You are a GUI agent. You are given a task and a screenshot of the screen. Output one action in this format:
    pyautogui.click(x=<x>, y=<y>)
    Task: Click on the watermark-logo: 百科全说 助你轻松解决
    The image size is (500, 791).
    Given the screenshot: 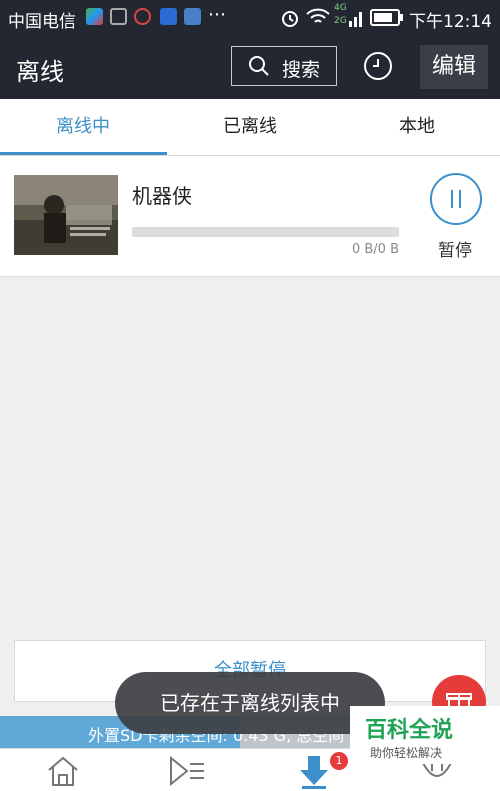 What is the action you would take?
    pyautogui.click(x=425, y=735)
    